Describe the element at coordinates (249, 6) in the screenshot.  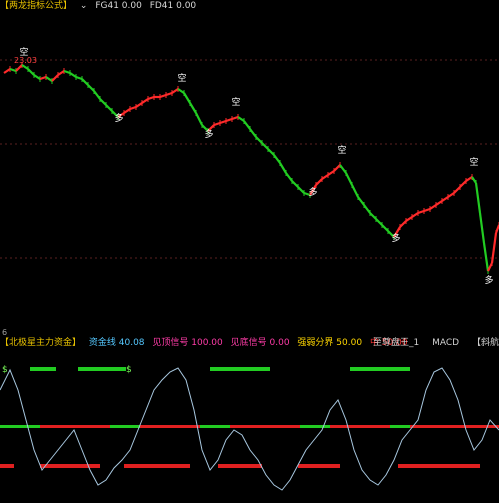
I see `indicator-header: 【两龙指标公式】 ⌄ FG41 0.00 FD41 0.00` at that location.